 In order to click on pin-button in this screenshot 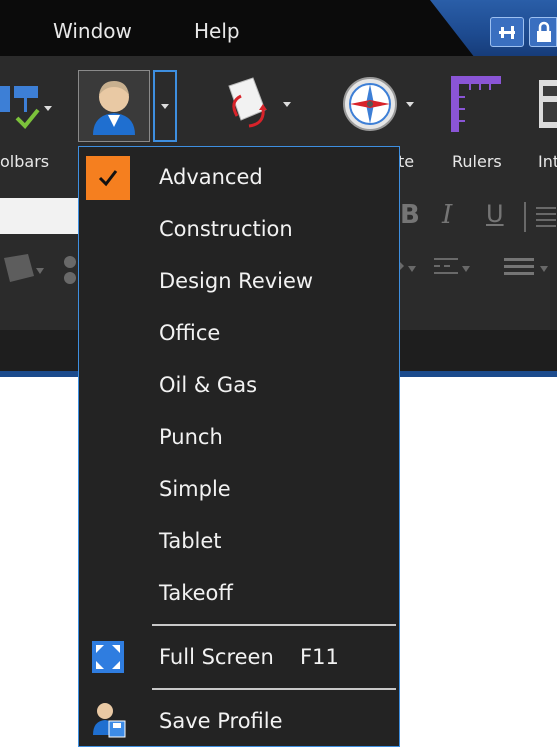, I will do `click(507, 32)`.